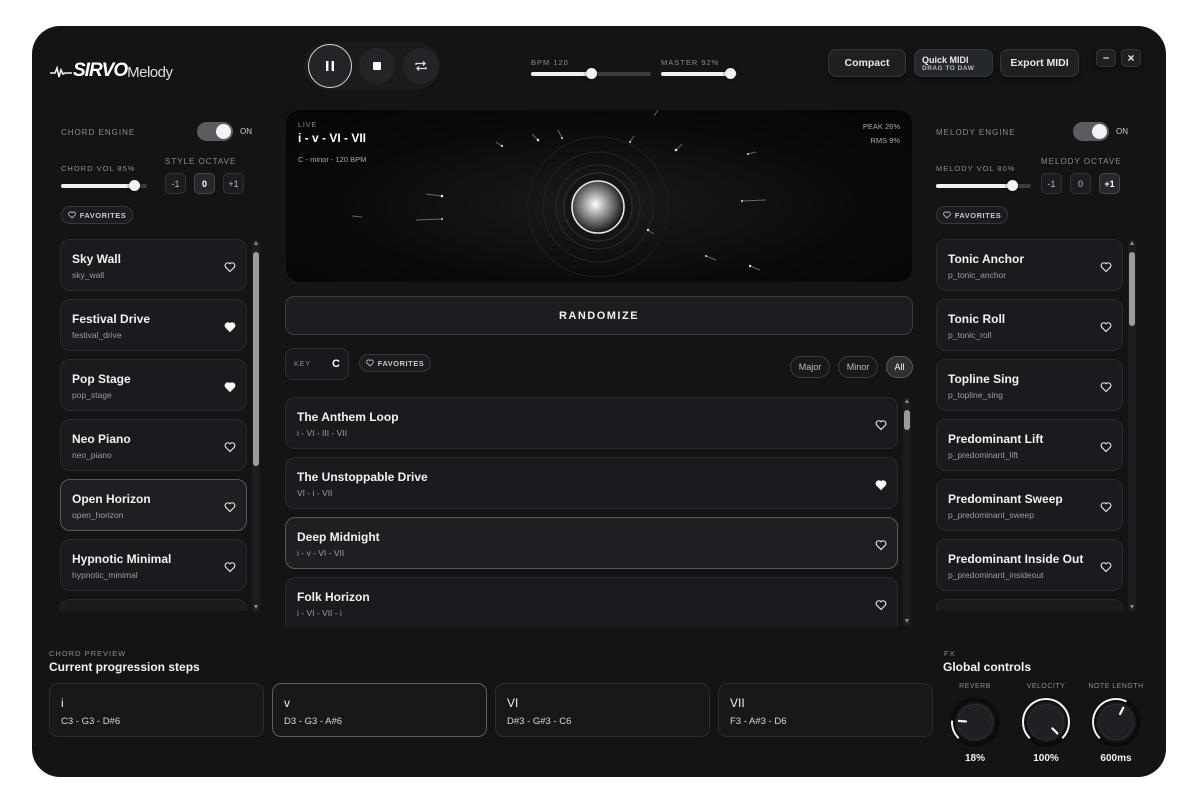 The width and height of the screenshot is (1200, 810). I want to click on melody-vol-slider, so click(983, 185).